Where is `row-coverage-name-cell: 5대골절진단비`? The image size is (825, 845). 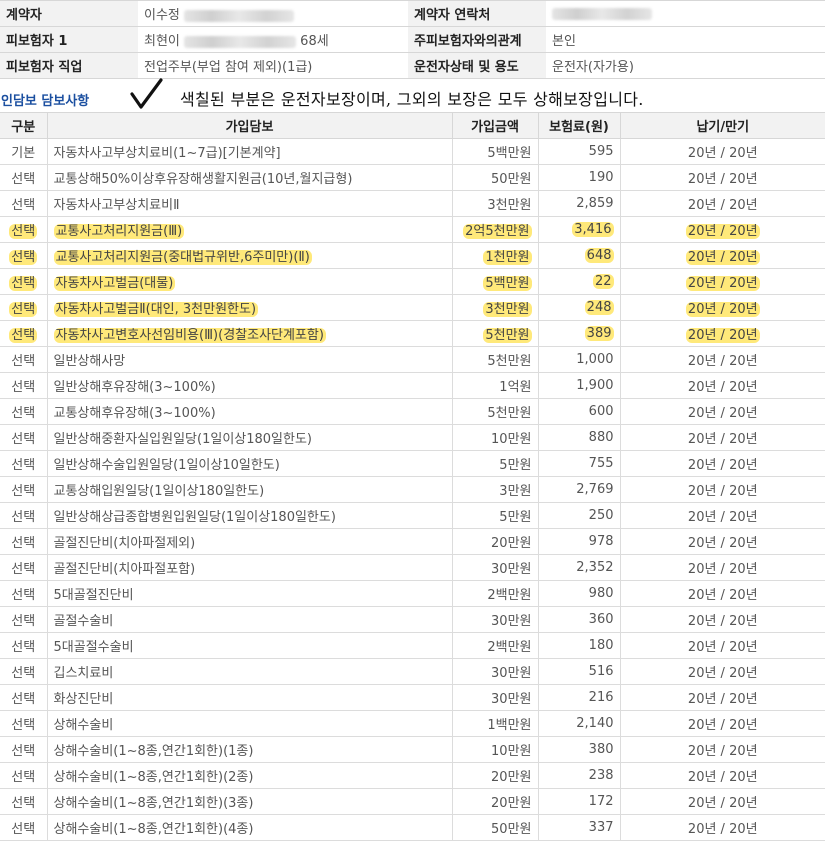
row-coverage-name-cell: 5대골절진단비 is located at coordinates (250, 593).